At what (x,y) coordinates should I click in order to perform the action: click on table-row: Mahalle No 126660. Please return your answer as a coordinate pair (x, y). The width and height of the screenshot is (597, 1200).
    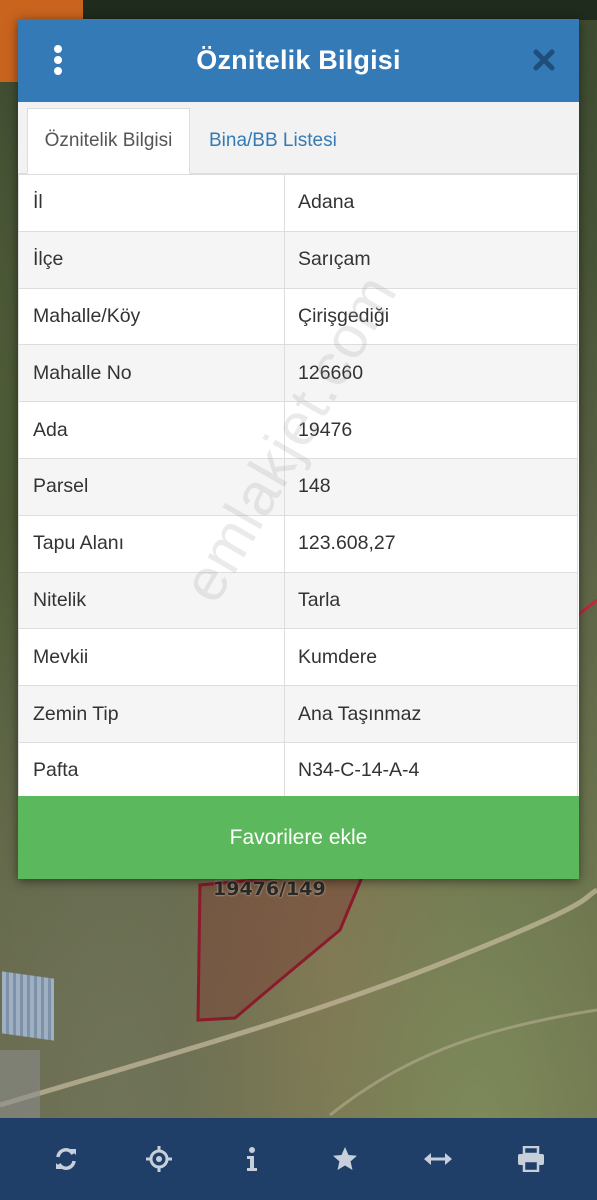
    Looking at the image, I should click on (298, 373).